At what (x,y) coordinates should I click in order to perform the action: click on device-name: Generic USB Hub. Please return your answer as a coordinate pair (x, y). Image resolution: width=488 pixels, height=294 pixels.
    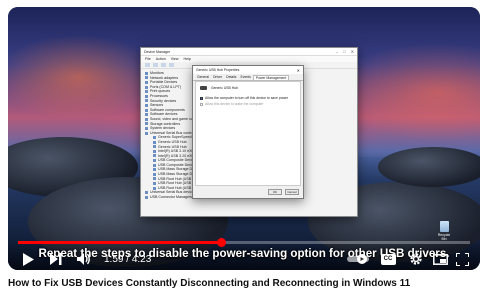
    Looking at the image, I should click on (224, 88).